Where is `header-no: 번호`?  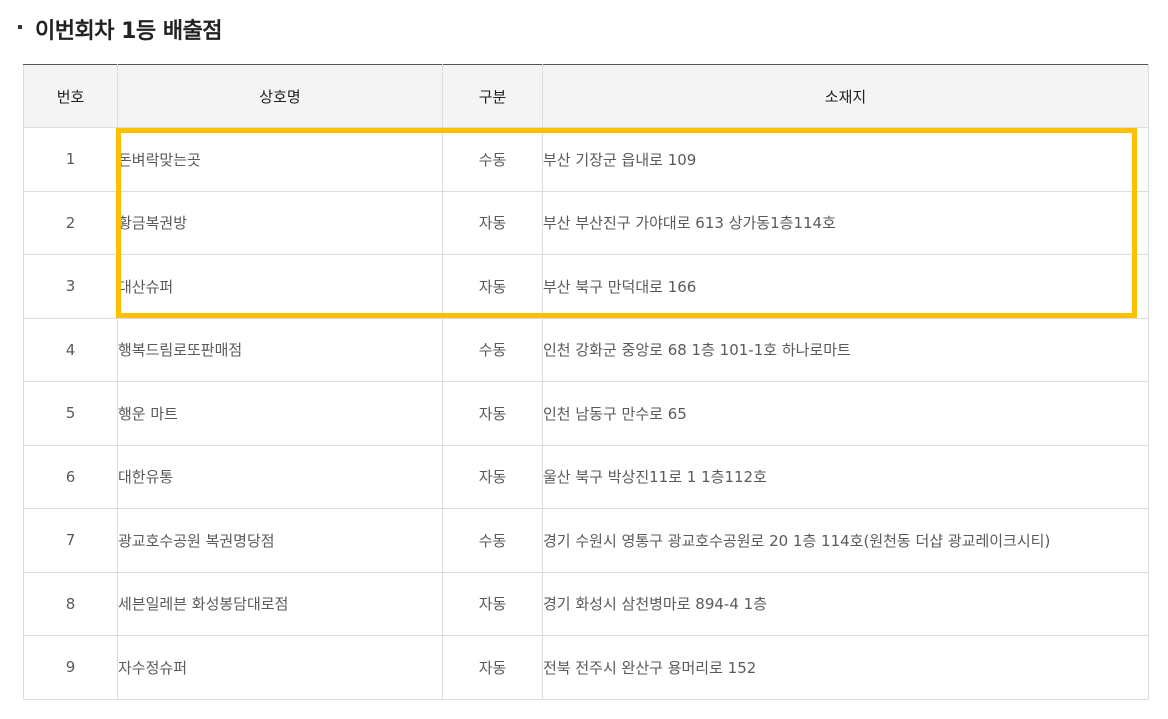 header-no: 번호 is located at coordinates (70, 96).